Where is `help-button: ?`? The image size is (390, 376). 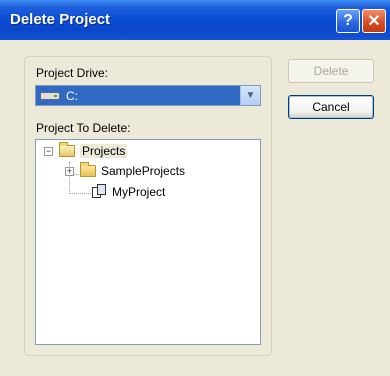
help-button: ? is located at coordinates (348, 21).